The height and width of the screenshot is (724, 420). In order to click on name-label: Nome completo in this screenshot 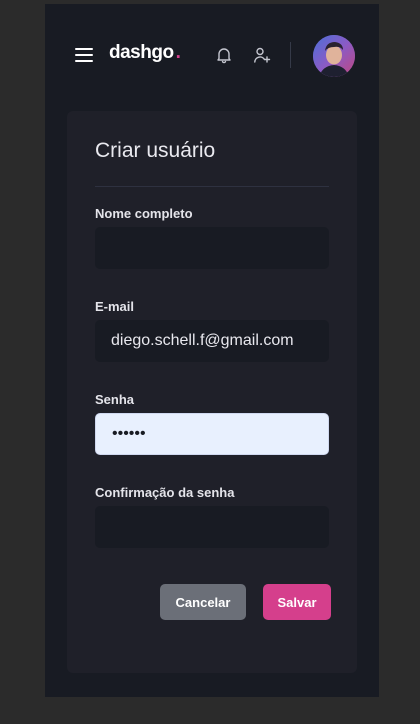, I will do `click(144, 213)`.